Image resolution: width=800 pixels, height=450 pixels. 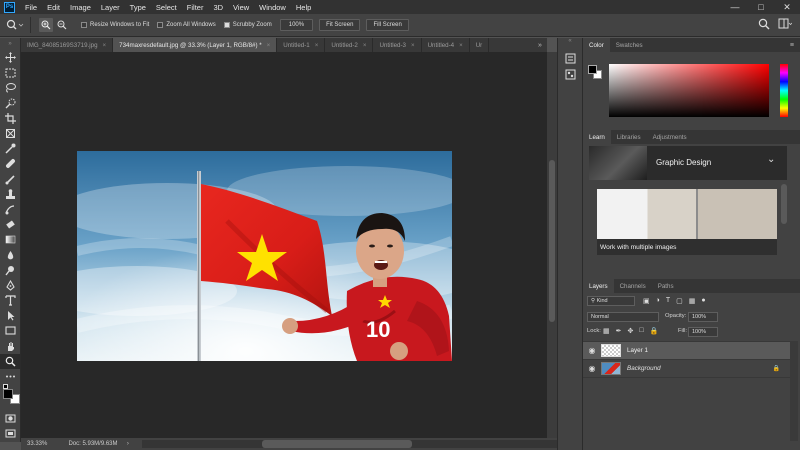 What do you see at coordinates (692, 301) in the screenshot?
I see `smart-object-filter-icon: ▦` at bounding box center [692, 301].